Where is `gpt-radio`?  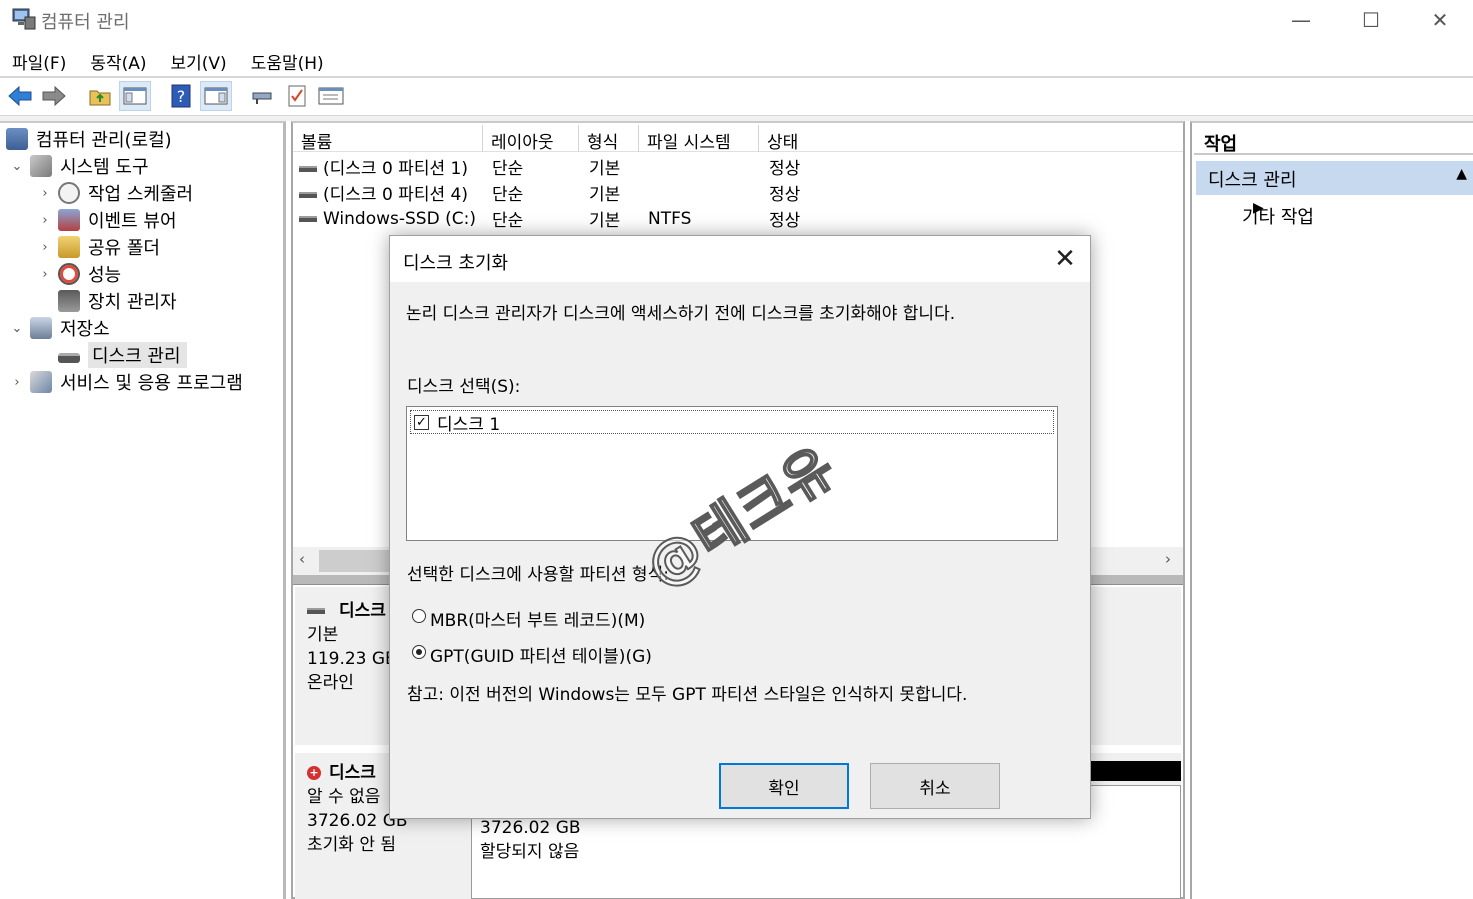
gpt-radio is located at coordinates (419, 652).